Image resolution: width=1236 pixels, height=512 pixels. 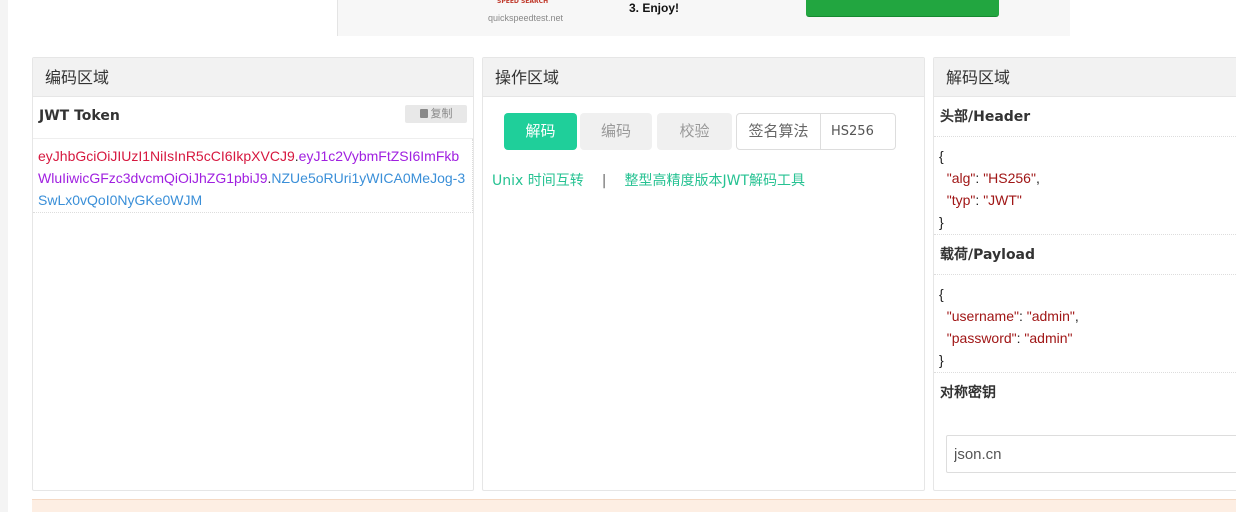 I want to click on token-header-part: eyJhbGciOiJIUzI1NiIsInR5cCI6IkpXVCJ9, so click(x=166, y=156).